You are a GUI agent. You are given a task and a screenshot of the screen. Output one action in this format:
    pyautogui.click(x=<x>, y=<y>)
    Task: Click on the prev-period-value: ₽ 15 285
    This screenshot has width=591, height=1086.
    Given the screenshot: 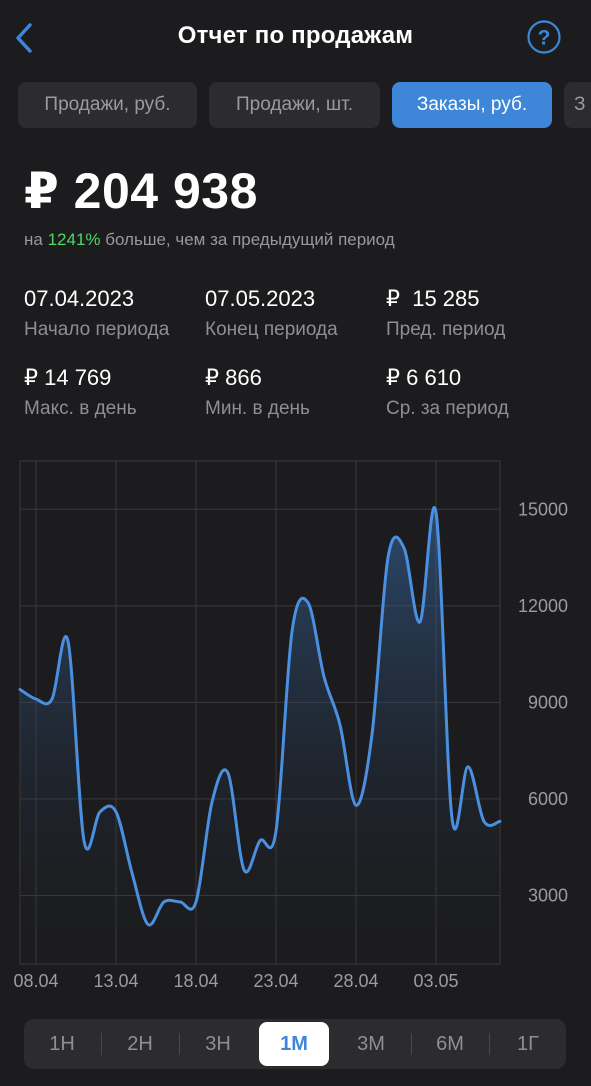 What is the action you would take?
    pyautogui.click(x=433, y=298)
    